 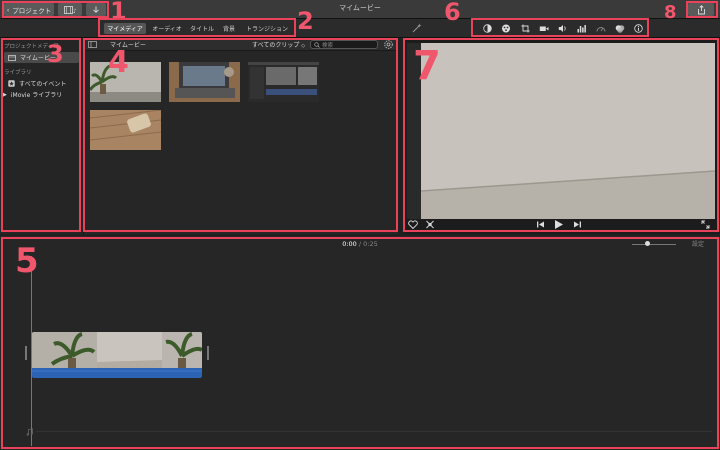 I want to click on library-section-label: ライブラリ, so click(x=18, y=73).